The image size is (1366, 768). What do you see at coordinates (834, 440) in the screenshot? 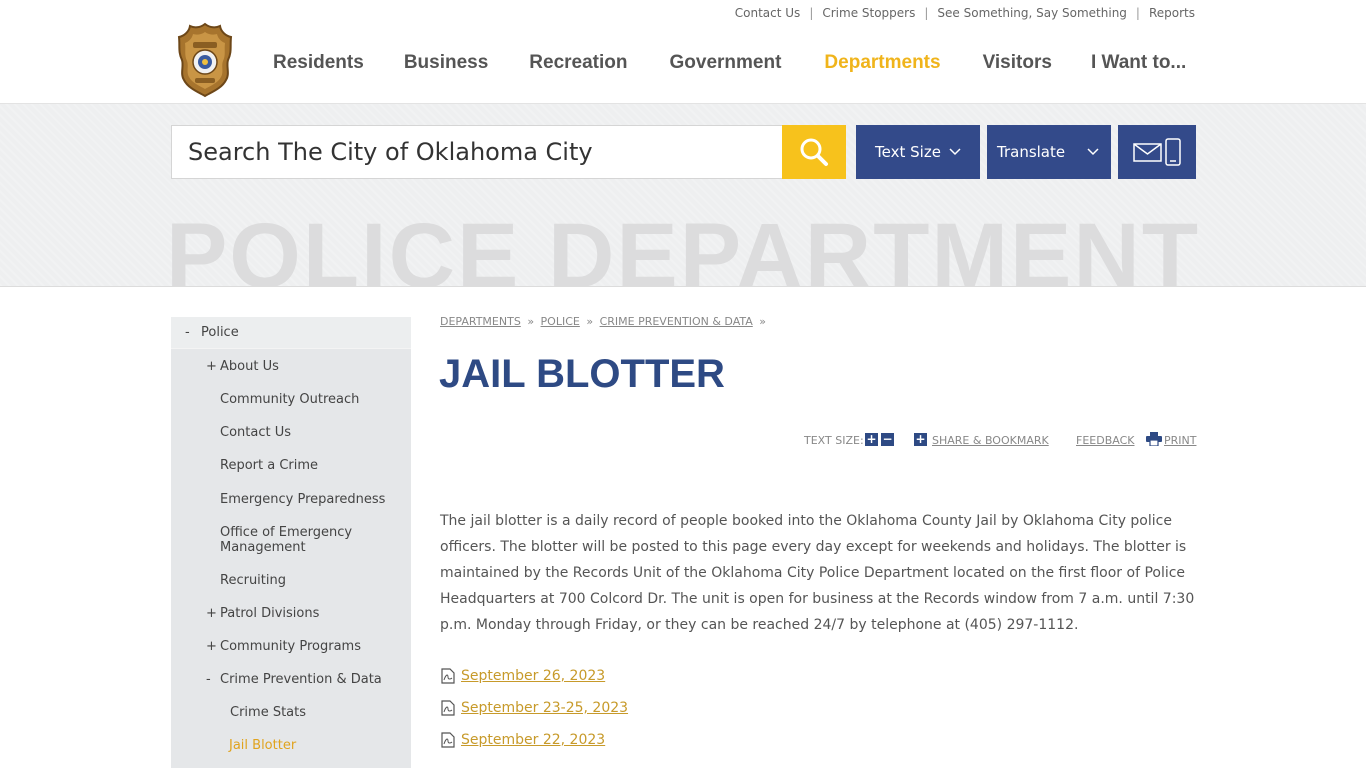
I see `text-size-tool-label: TEXT SIZE:` at bounding box center [834, 440].